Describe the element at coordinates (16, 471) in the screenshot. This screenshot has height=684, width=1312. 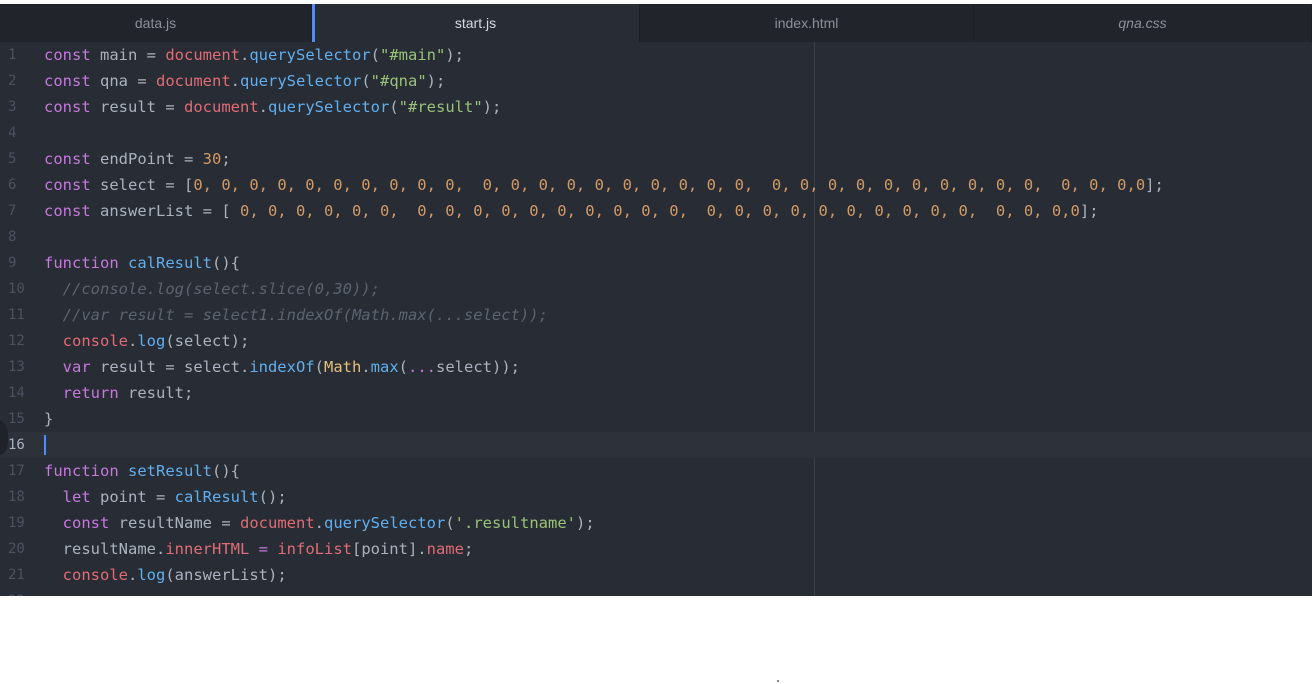
I see `line-number: 17` at that location.